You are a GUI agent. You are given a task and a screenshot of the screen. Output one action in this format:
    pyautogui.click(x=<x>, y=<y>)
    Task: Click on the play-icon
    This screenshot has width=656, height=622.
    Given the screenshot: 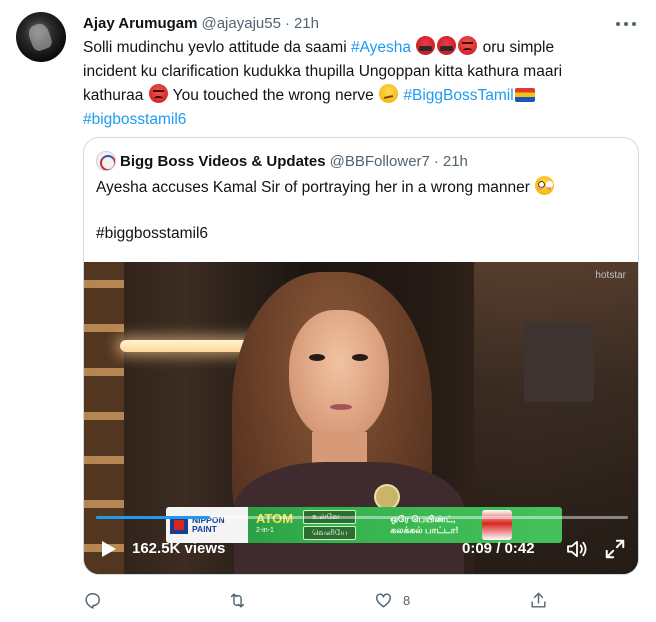 What is the action you would take?
    pyautogui.click(x=109, y=549)
    